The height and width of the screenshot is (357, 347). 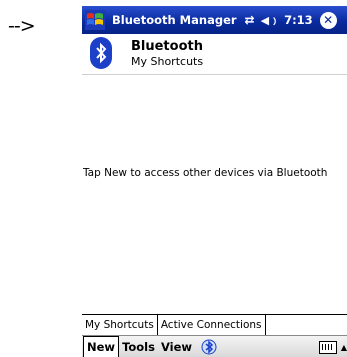 I want to click on new-menu: New, so click(x=101, y=346).